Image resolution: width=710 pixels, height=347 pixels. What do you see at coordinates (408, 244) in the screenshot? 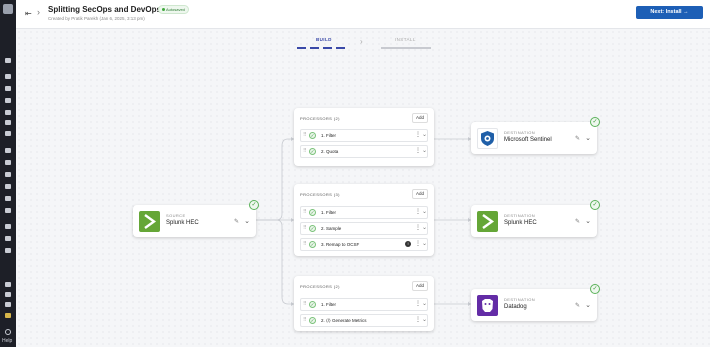
I see `info-icon: !` at bounding box center [408, 244].